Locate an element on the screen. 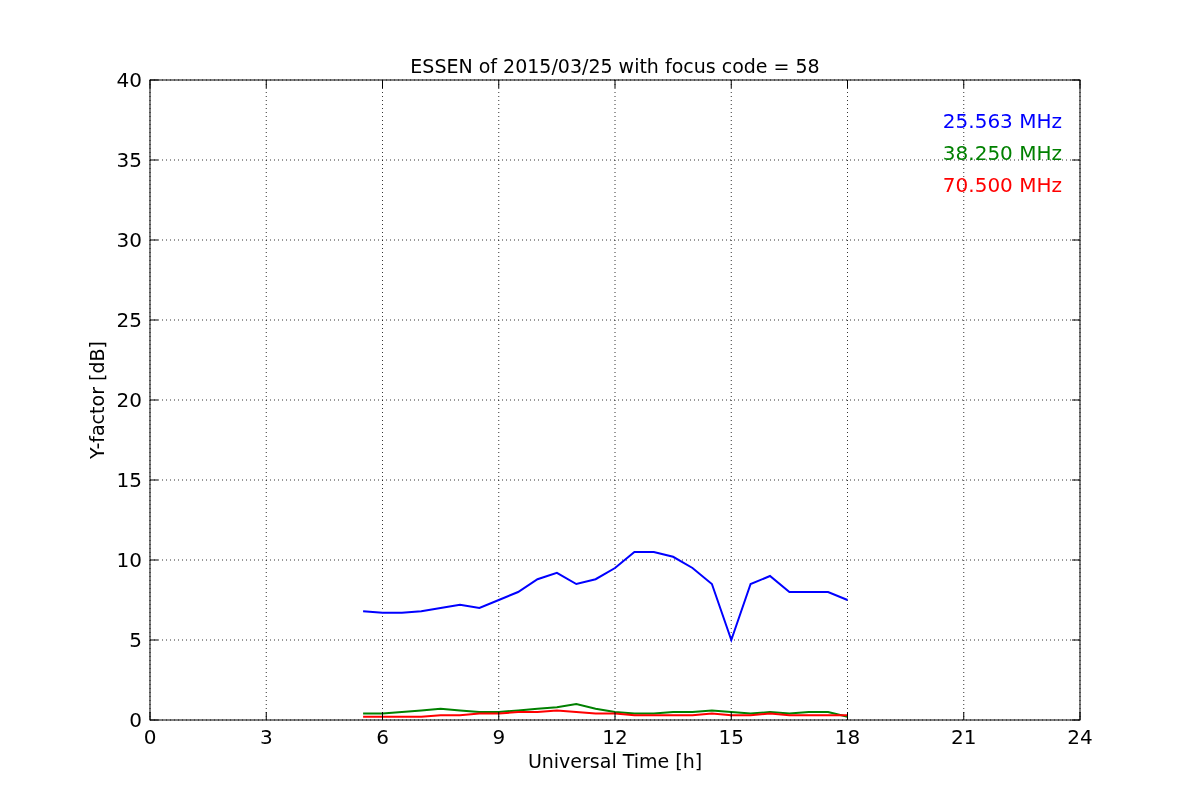 This screenshot has width=1200, height=800. tick-label: 40 is located at coordinates (129, 80).